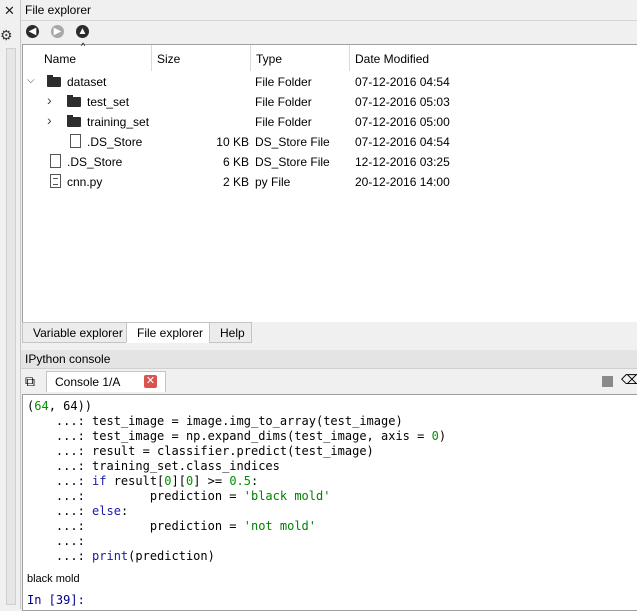  What do you see at coordinates (82, 31) in the screenshot?
I see `up-icon: ▲` at bounding box center [82, 31].